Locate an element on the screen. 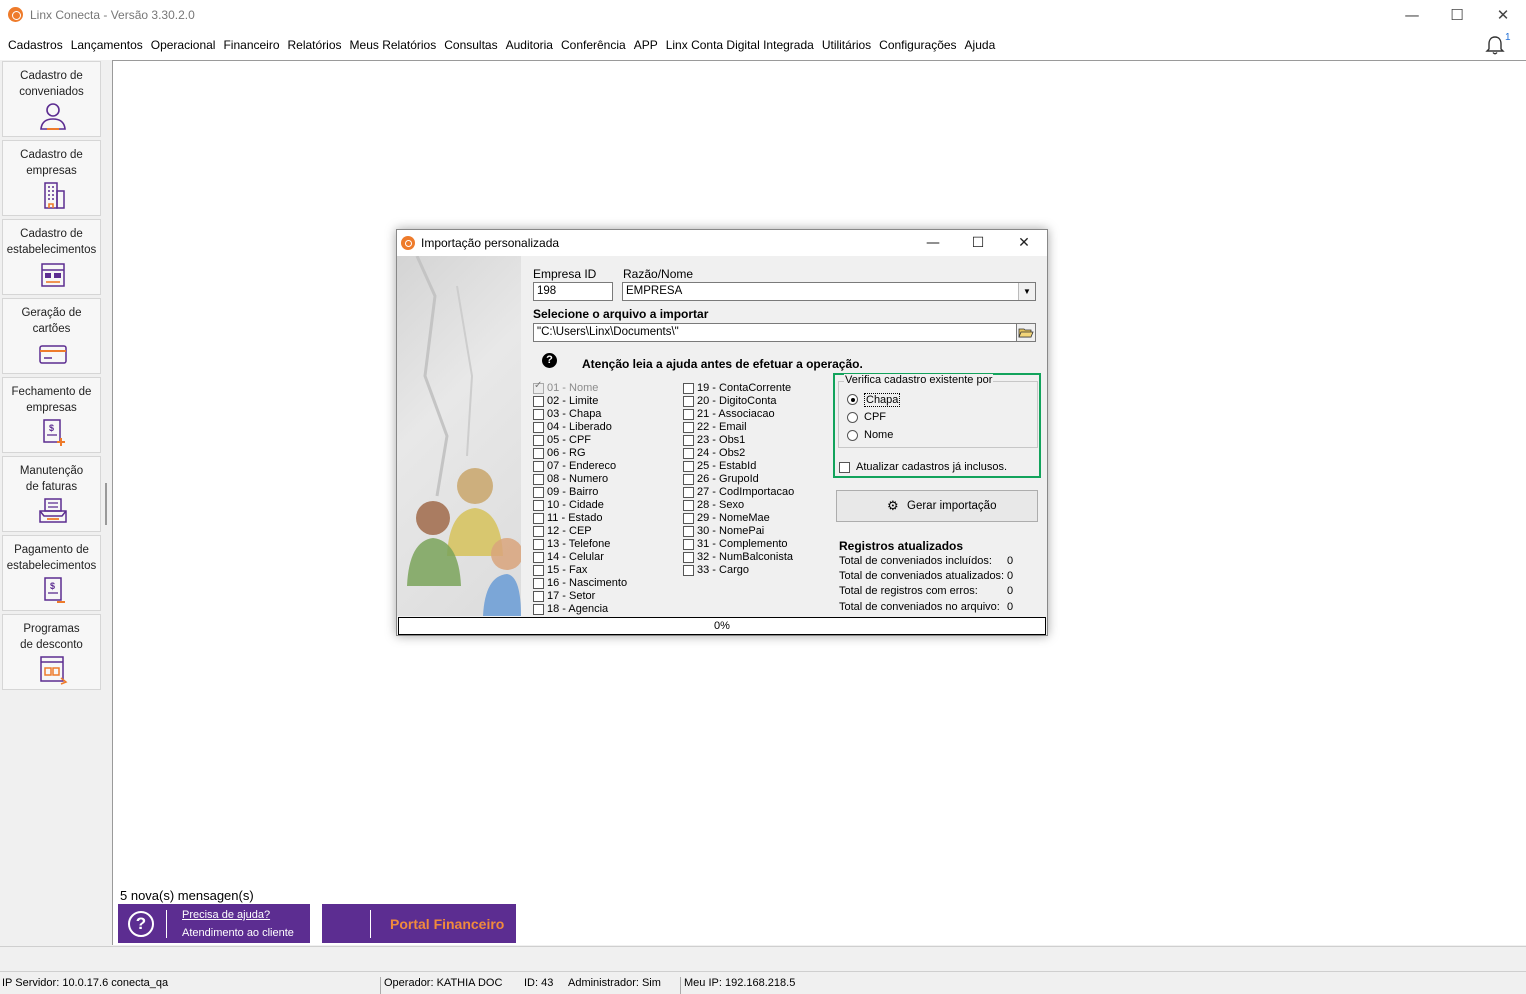 Image resolution: width=1526 pixels, height=994 pixels. arquivo-path-field: "C:\Users\Linx\Documents\" is located at coordinates (775, 332).